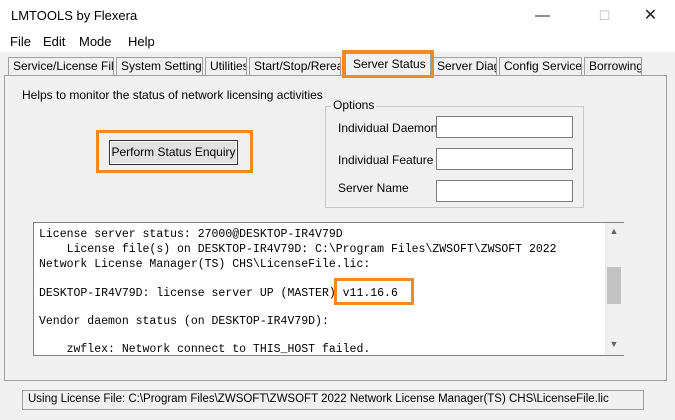 The height and width of the screenshot is (420, 675). Describe the element at coordinates (504, 127) in the screenshot. I see `individual-daemon-input` at that location.